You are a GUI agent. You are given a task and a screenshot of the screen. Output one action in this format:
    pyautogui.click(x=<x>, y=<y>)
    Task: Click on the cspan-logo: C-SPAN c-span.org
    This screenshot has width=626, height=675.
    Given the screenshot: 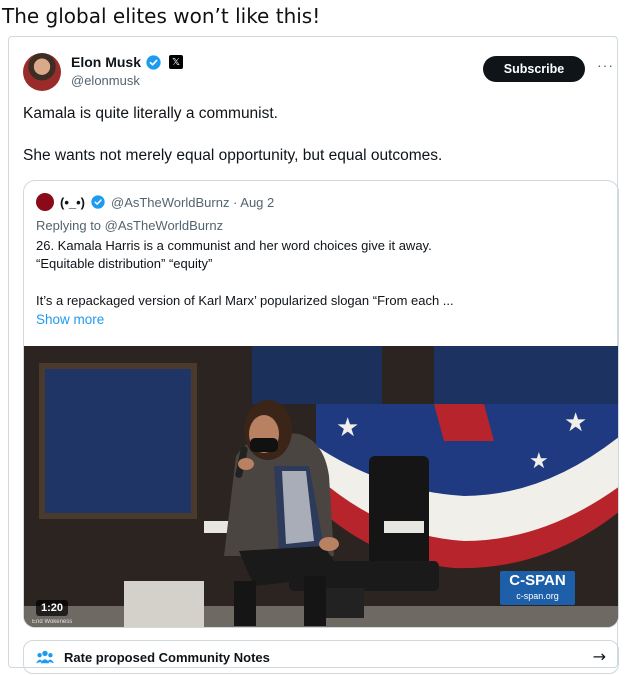 What is the action you would take?
    pyautogui.click(x=537, y=588)
    